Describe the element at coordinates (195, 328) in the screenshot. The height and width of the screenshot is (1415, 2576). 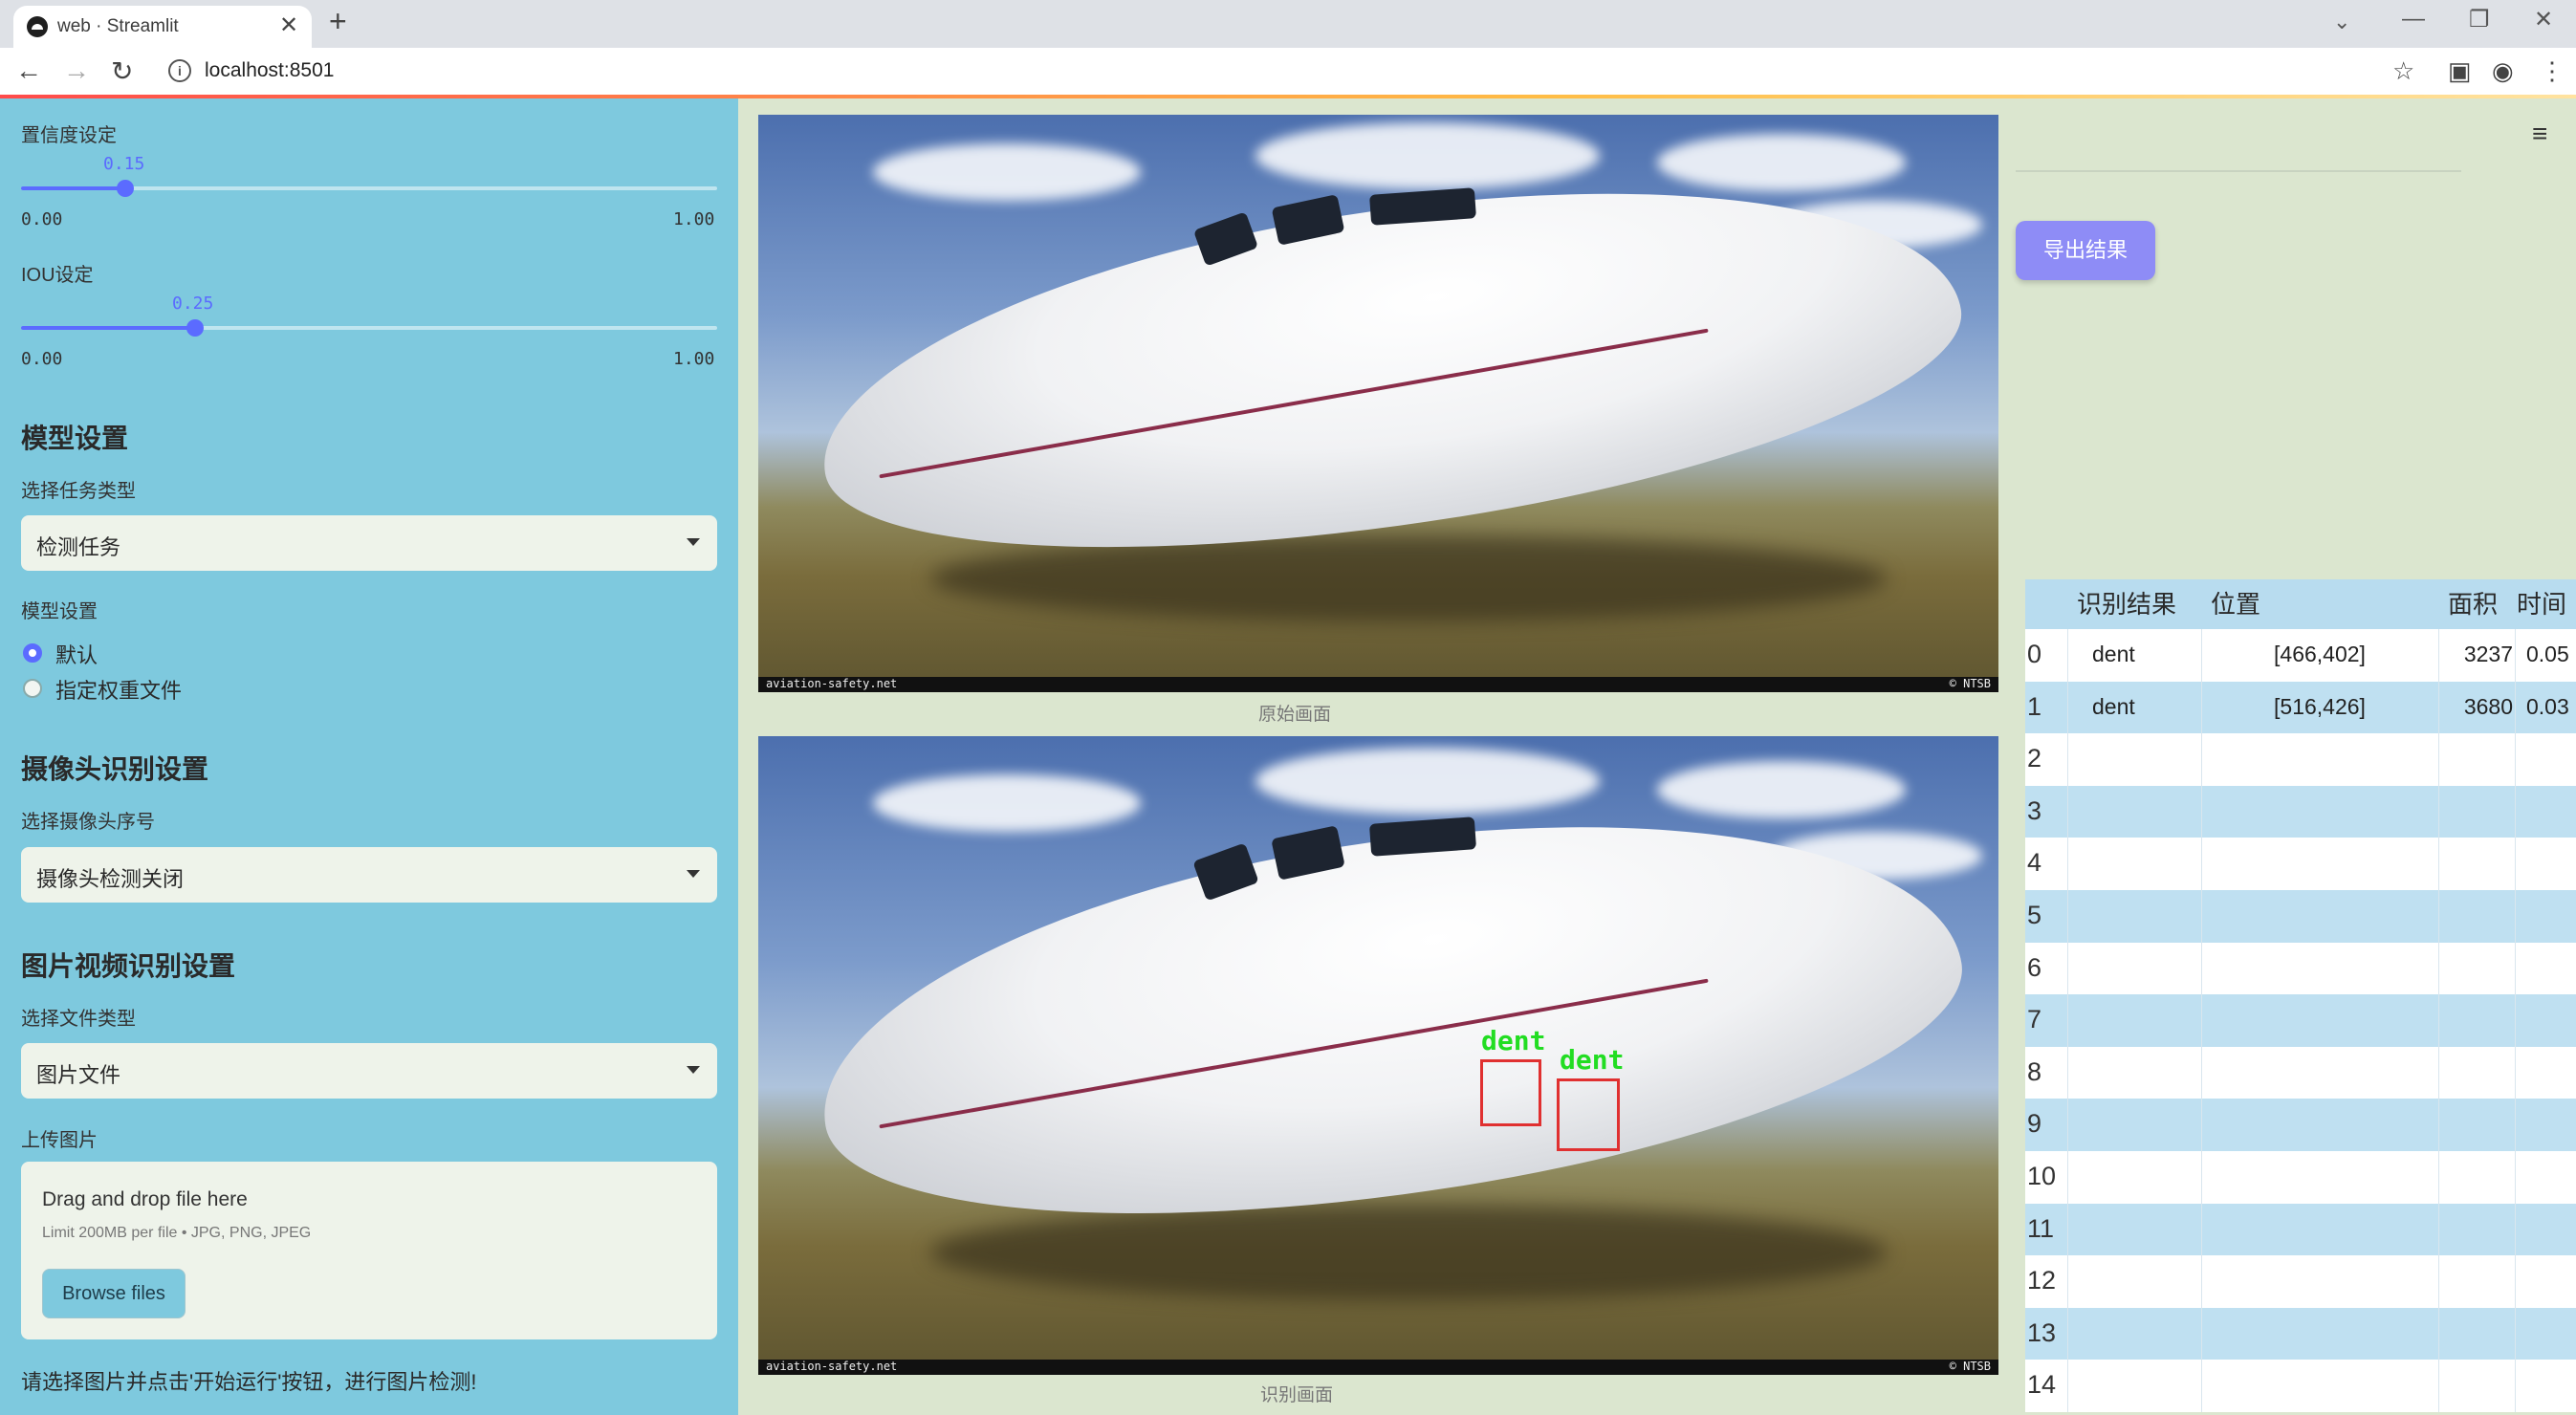
I see `iou-slider-thumb` at that location.